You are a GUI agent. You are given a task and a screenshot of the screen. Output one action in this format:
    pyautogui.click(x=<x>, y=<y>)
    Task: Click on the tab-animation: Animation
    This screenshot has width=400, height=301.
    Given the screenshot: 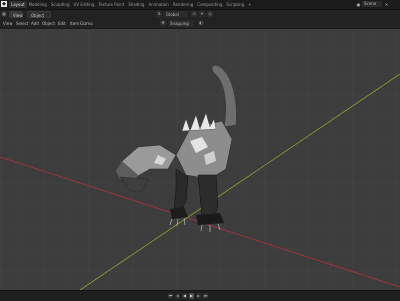 What is the action you would take?
    pyautogui.click(x=158, y=4)
    